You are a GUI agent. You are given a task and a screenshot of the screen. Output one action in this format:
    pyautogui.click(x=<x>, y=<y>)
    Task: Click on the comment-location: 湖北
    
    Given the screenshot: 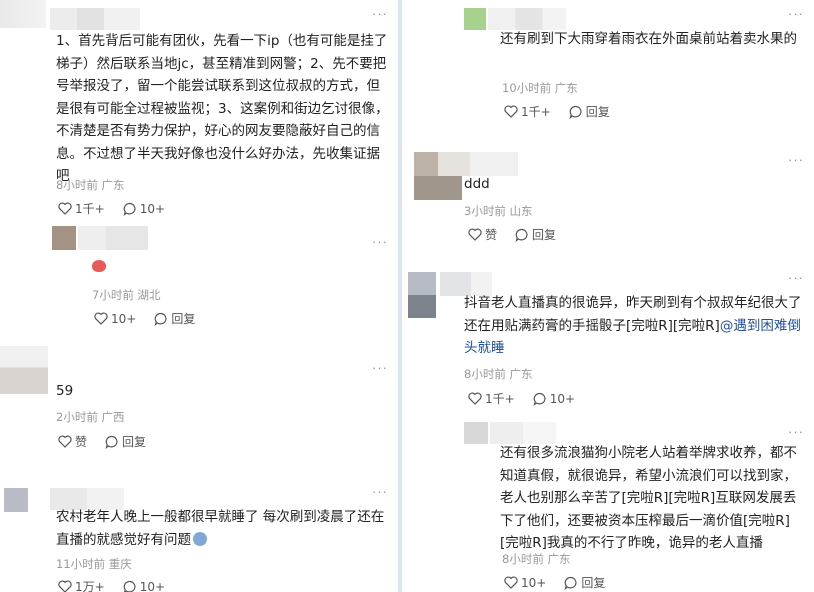 What is the action you would take?
    pyautogui.click(x=149, y=295)
    